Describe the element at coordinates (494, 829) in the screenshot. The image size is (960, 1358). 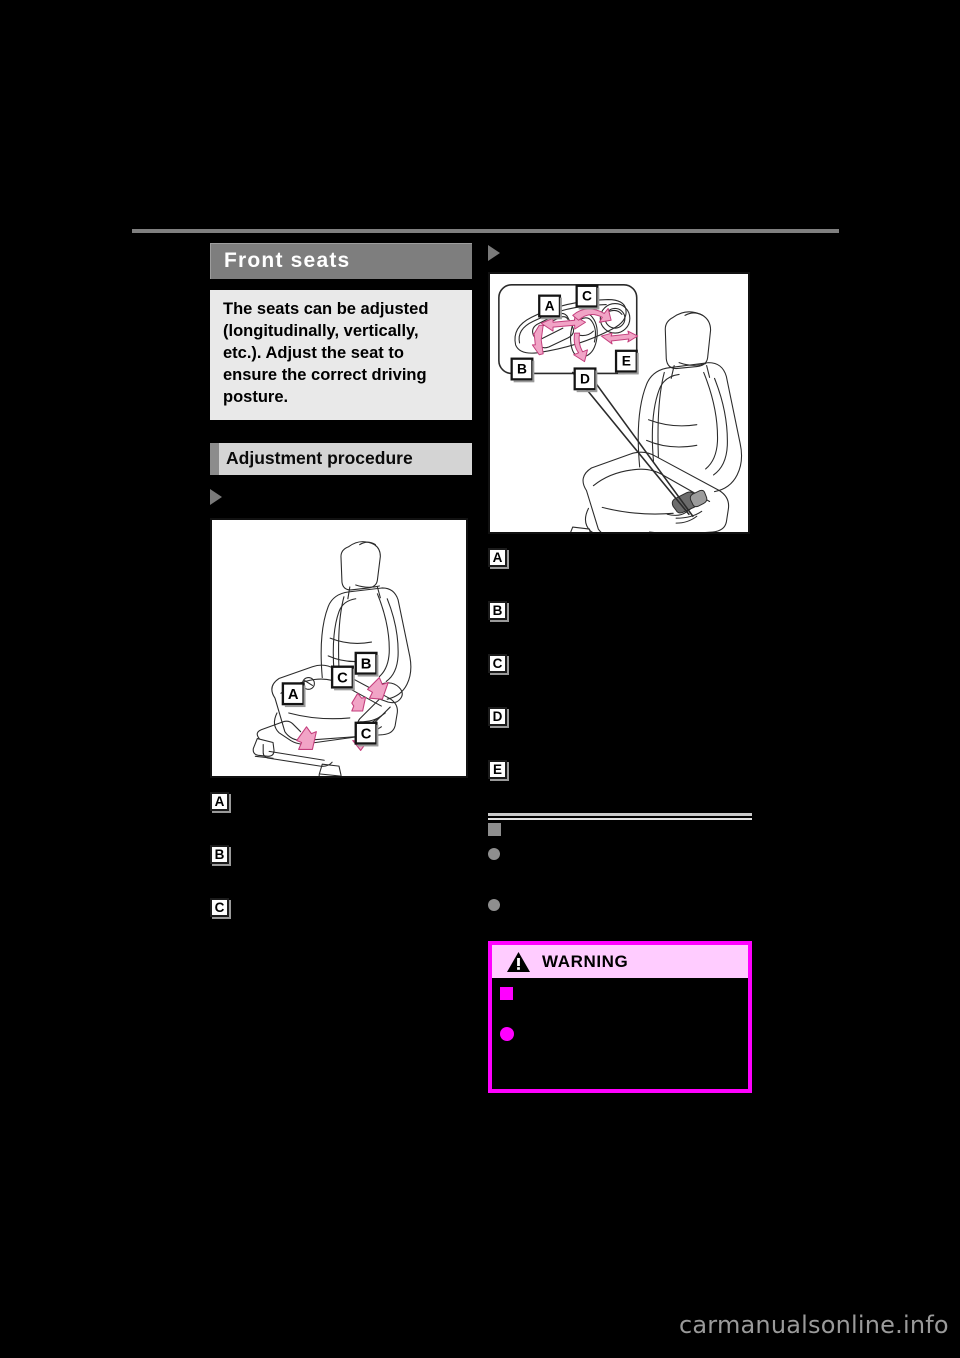
I see `square-marker-icon` at that location.